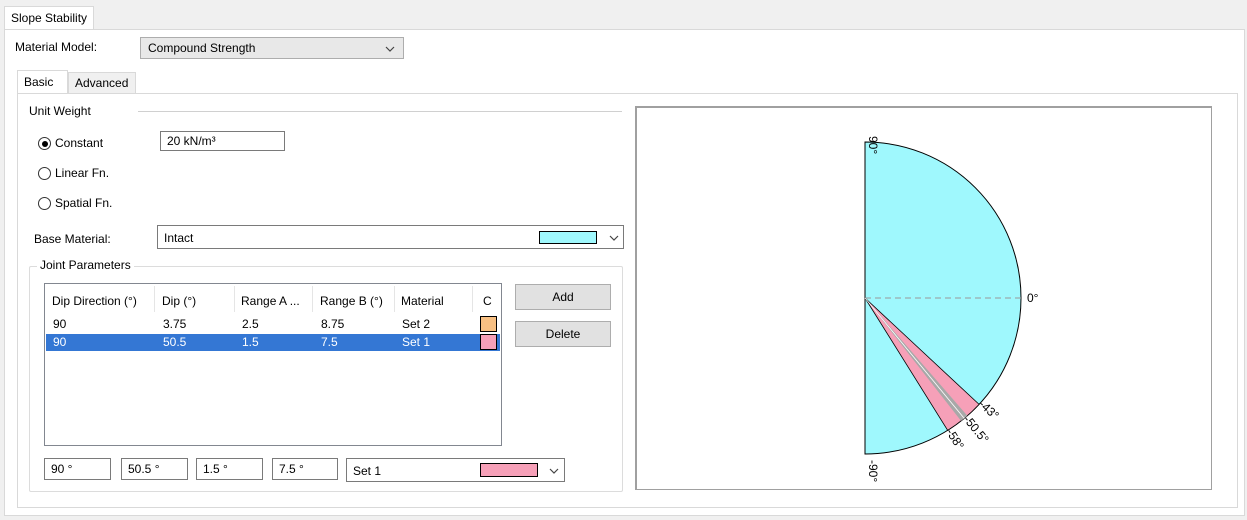 The width and height of the screenshot is (1247, 520). Describe the element at coordinates (380, 111) in the screenshot. I see `unit-weight-divider` at that location.